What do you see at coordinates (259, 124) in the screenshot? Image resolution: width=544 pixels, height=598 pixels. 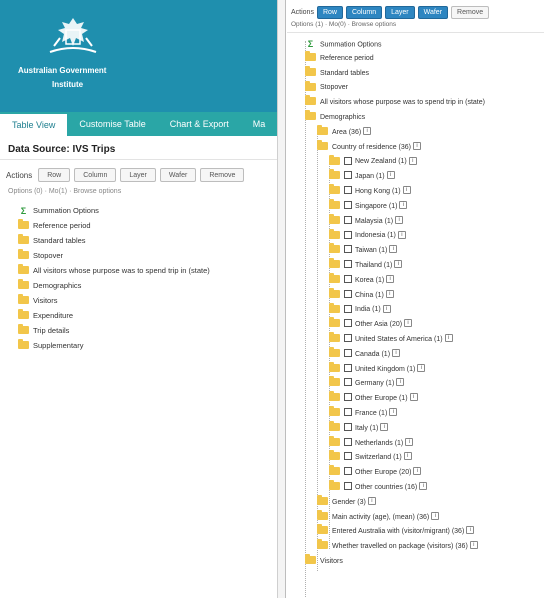 I see `tab-map: Ma` at bounding box center [259, 124].